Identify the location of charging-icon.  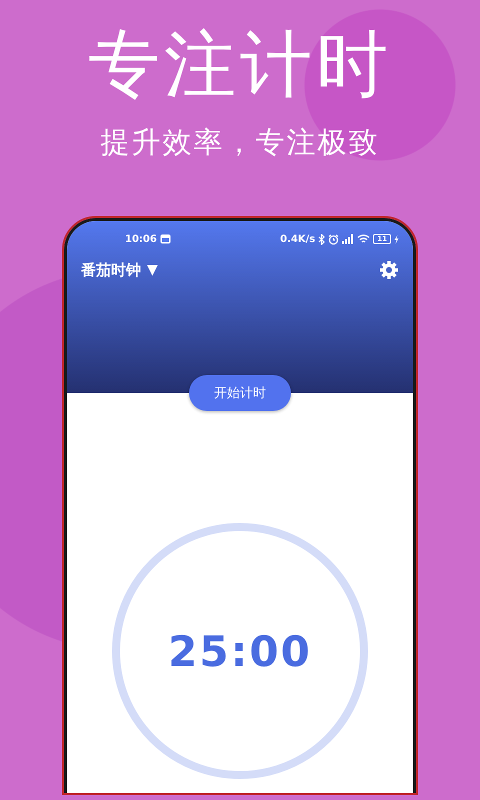
(396, 239).